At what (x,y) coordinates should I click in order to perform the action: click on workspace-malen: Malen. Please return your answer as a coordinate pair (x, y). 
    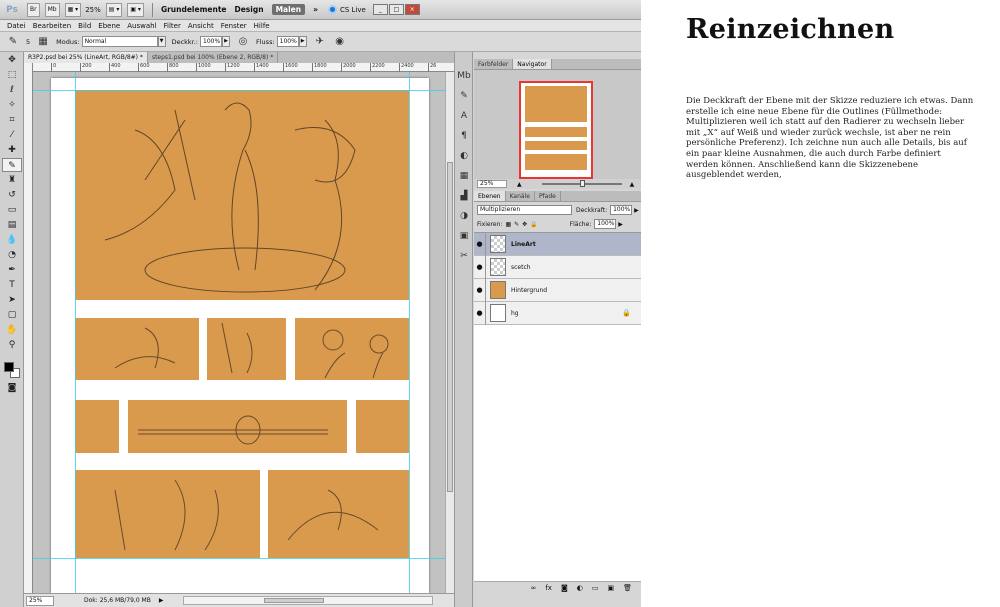
    Looking at the image, I should click on (288, 9).